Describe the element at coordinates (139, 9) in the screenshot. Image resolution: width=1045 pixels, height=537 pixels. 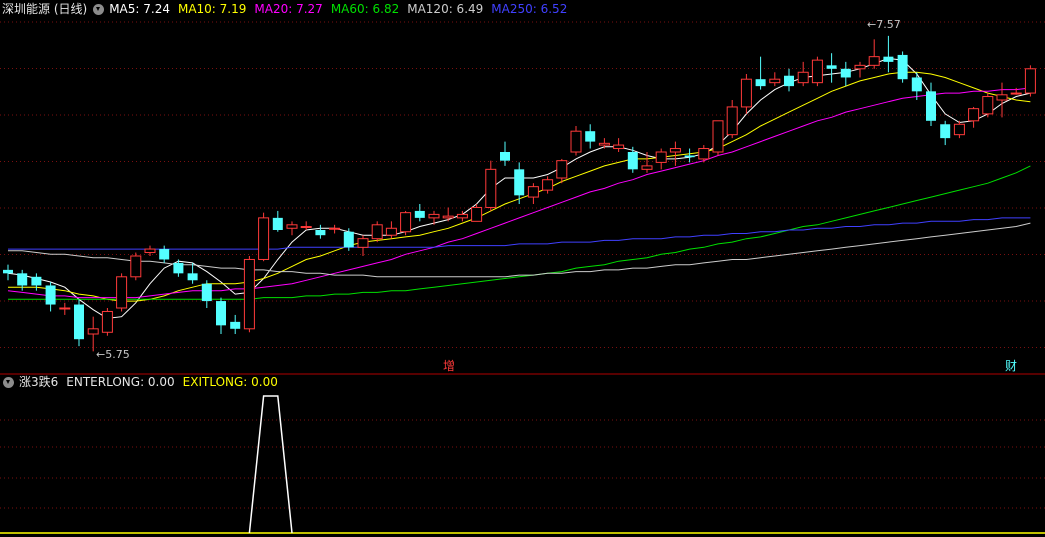
I see `ma-legend-item: MA5: 7.24` at that location.